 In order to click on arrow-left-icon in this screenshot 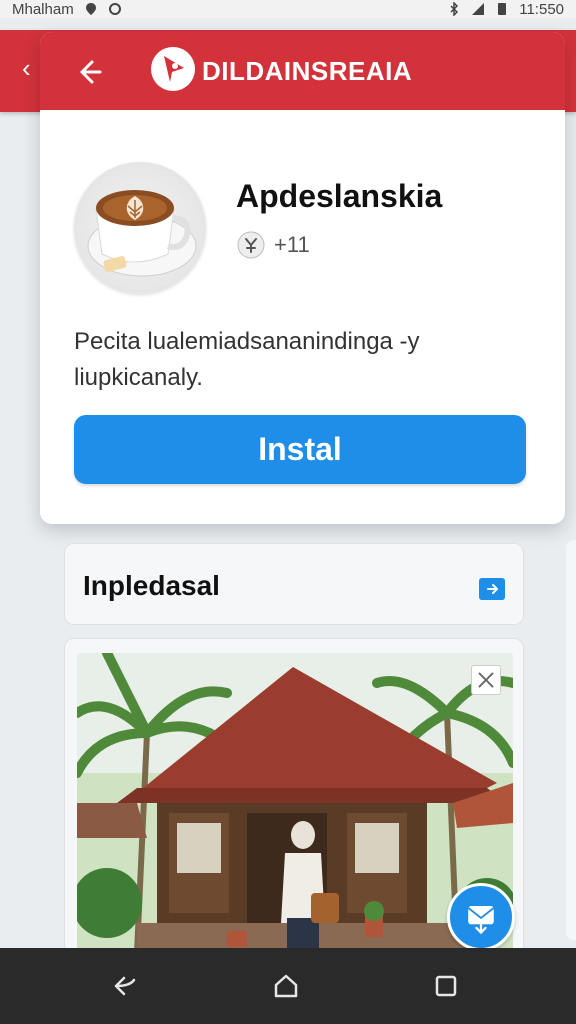, I will do `click(88, 72)`.